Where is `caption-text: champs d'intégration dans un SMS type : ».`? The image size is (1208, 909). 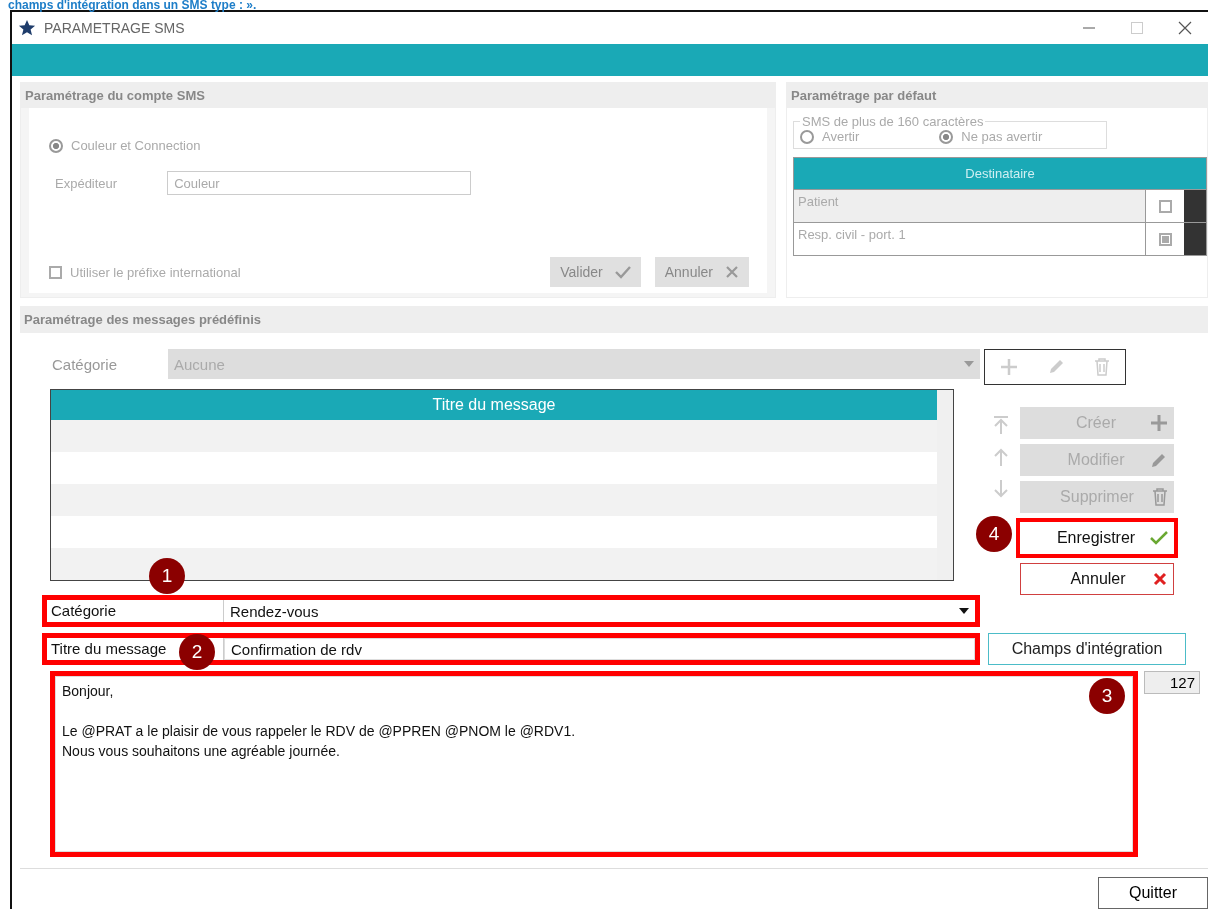
caption-text: champs d'intégration dans un SMS type : ». is located at coordinates (132, 5).